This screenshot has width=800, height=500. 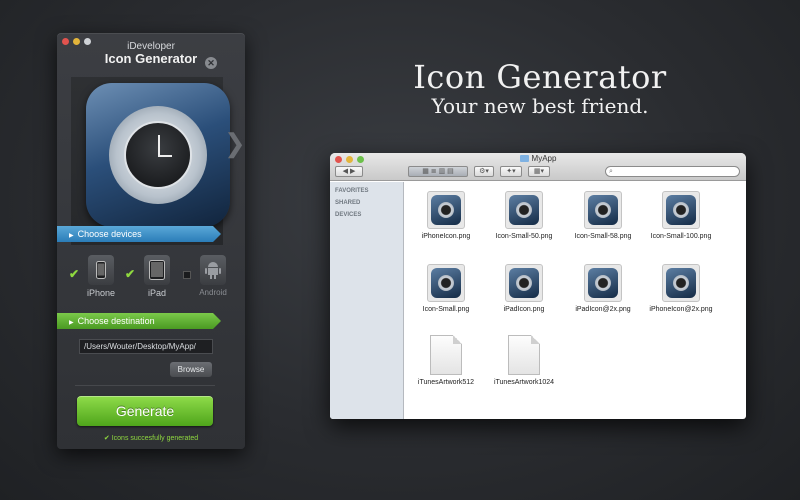 I want to click on share-menu-button: ✦▾, so click(x=511, y=171).